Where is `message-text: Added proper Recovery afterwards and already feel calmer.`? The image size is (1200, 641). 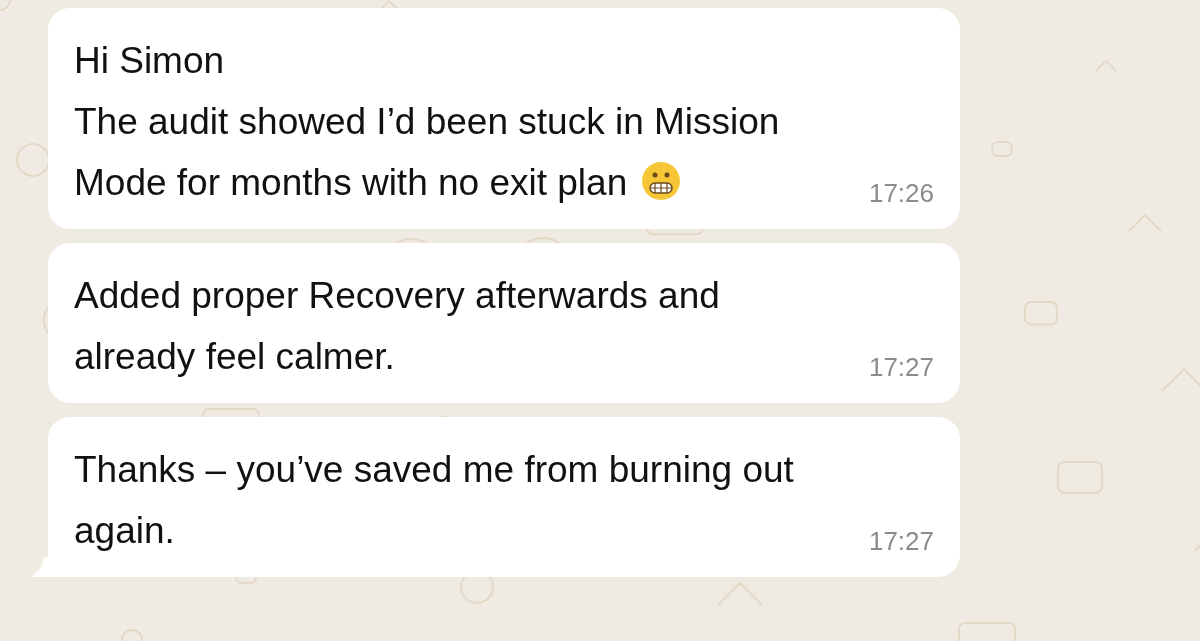
message-text: Added proper Recovery afterwards and already feel calmer. is located at coordinates (397, 326).